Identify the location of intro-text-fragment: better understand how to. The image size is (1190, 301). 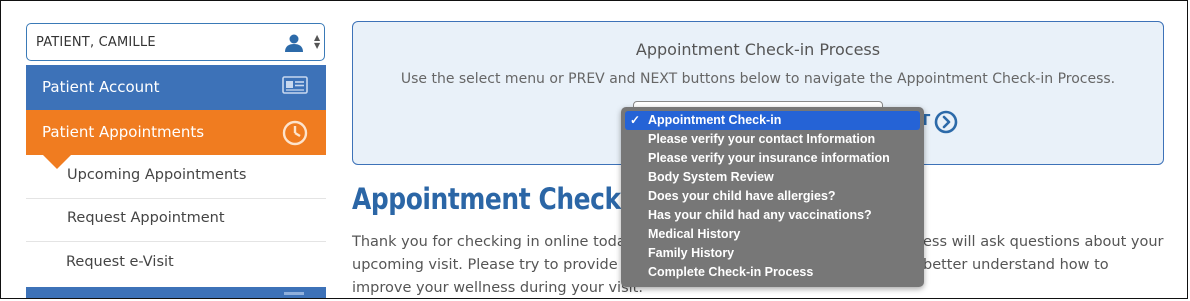
(1016, 265).